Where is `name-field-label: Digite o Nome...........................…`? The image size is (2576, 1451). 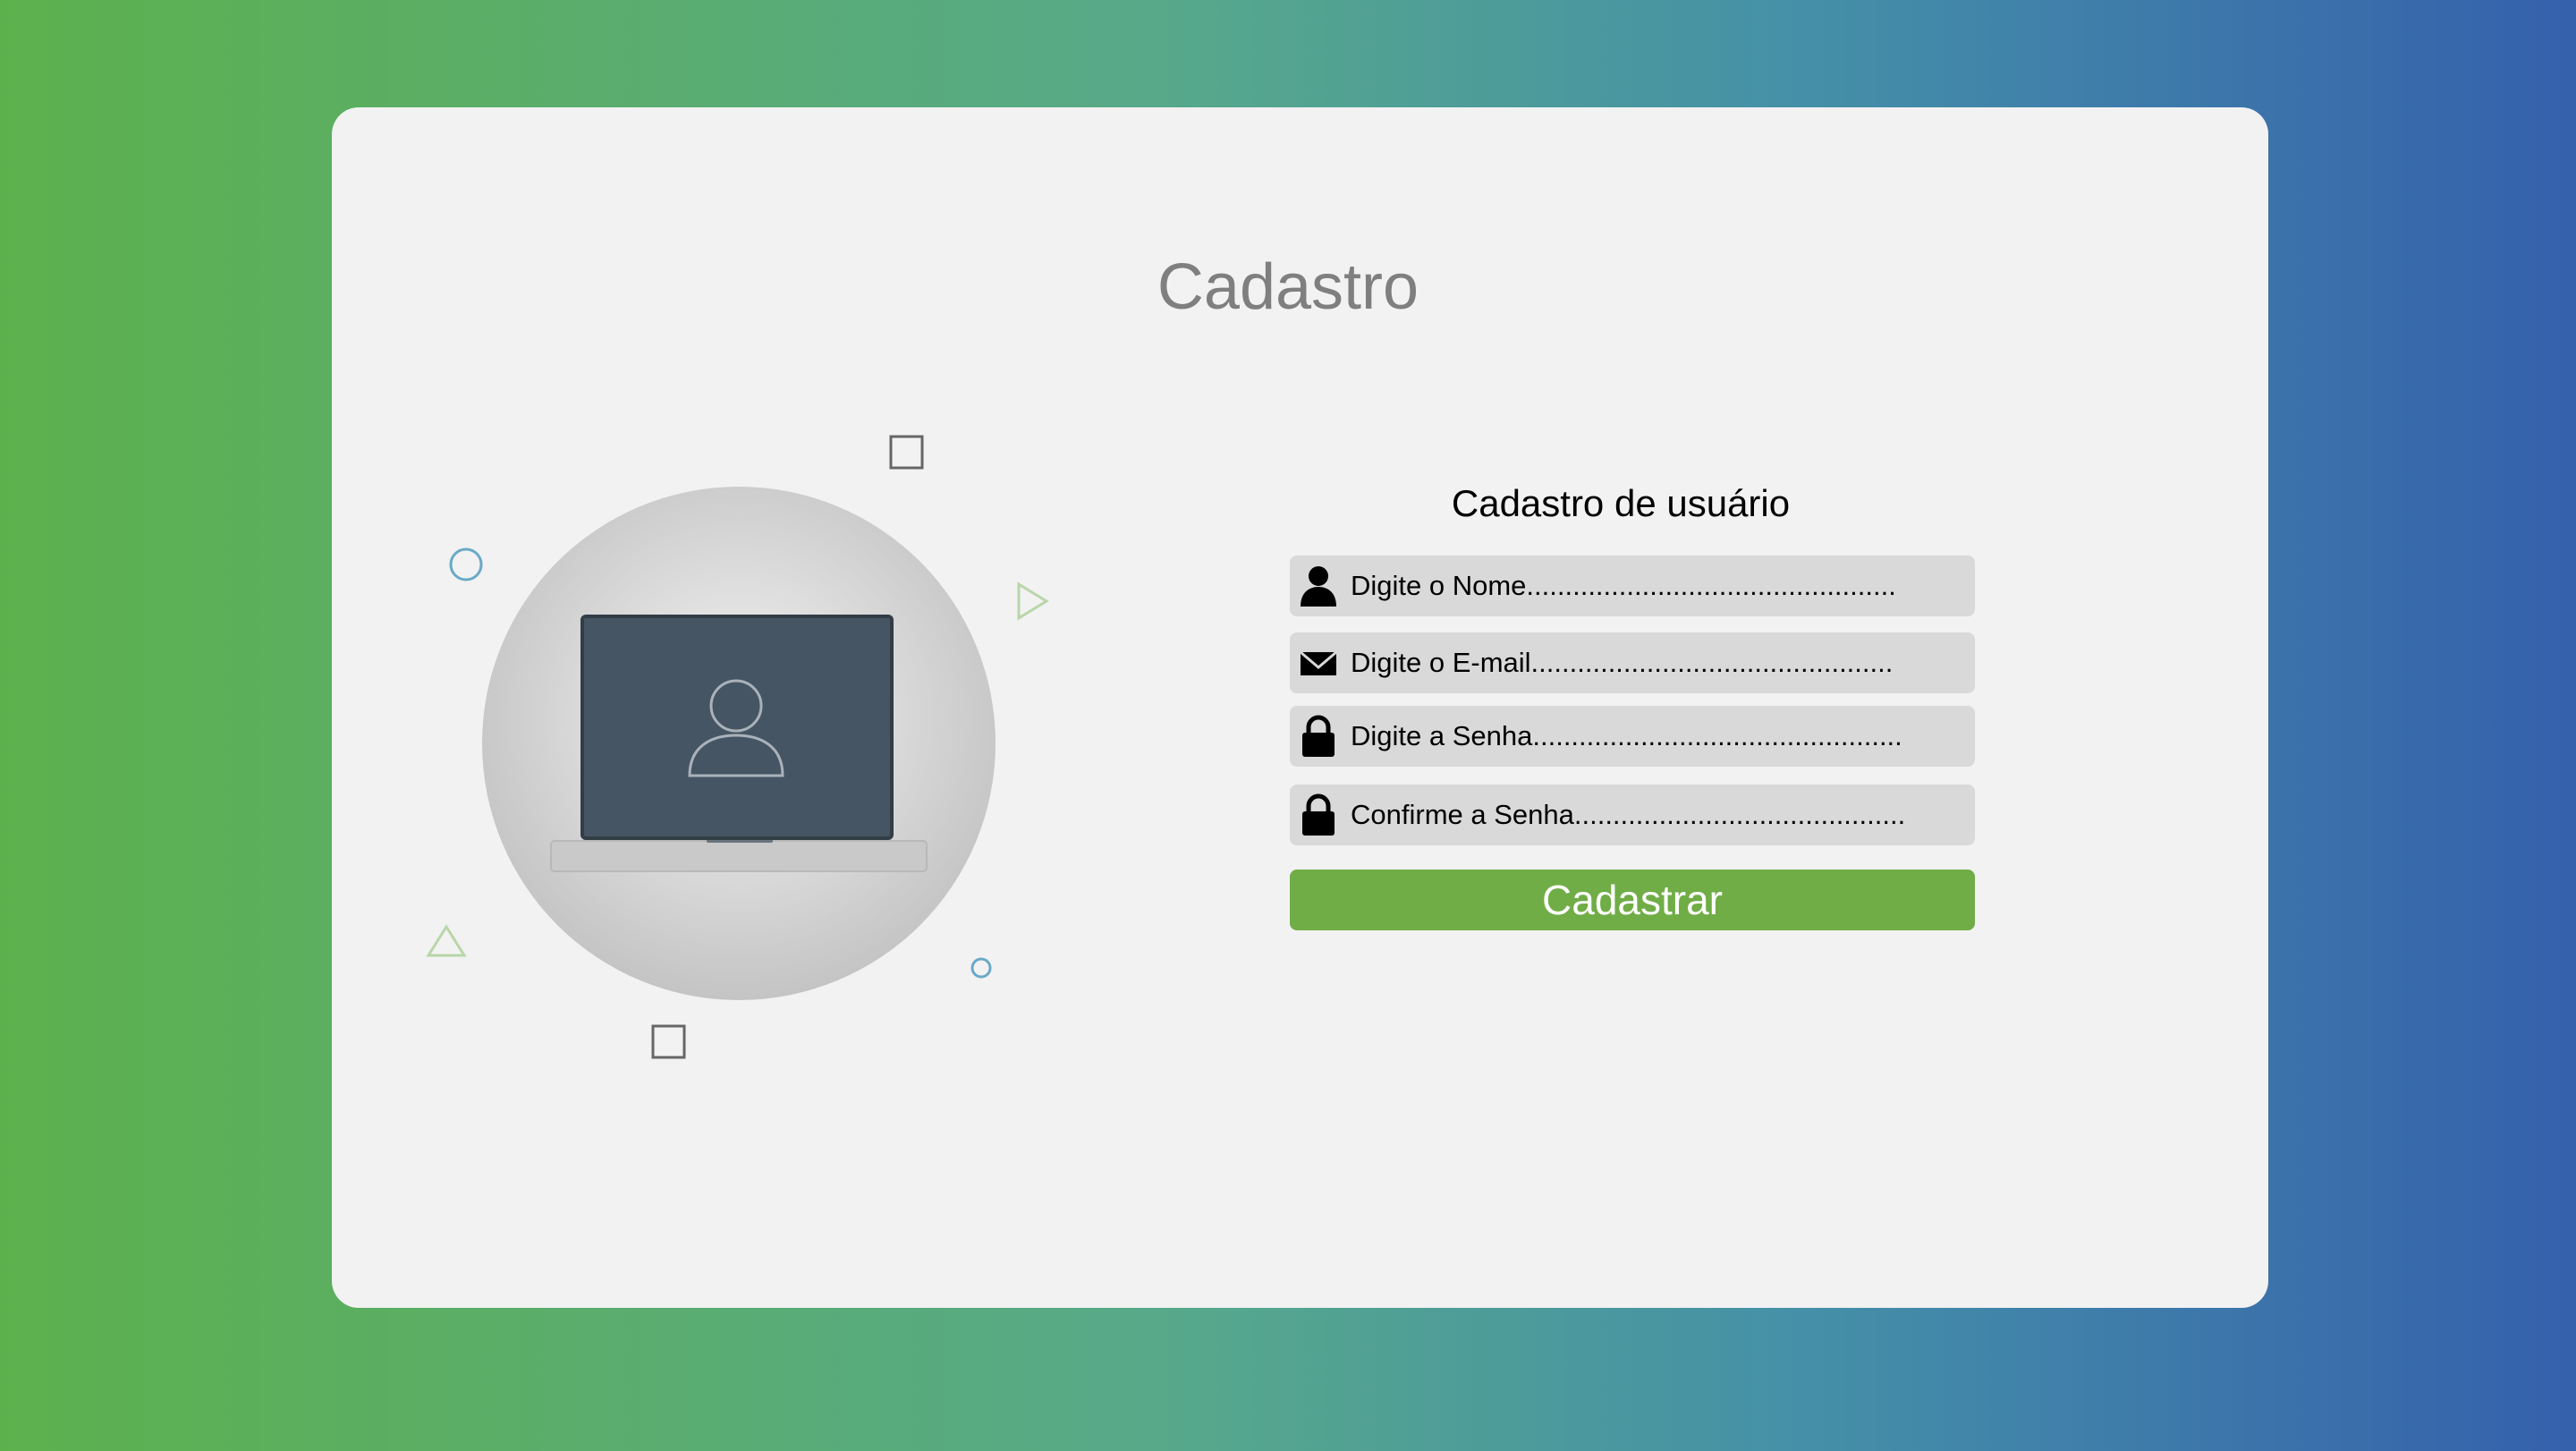 name-field-label: Digite o Nome...........................… is located at coordinates (1623, 585).